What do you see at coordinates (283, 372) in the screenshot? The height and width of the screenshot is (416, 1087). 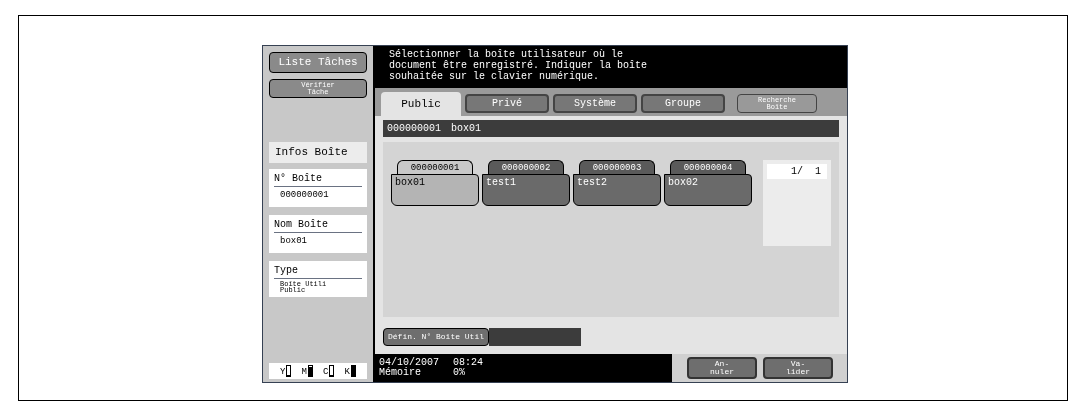 I see `toner-label: Y` at bounding box center [283, 372].